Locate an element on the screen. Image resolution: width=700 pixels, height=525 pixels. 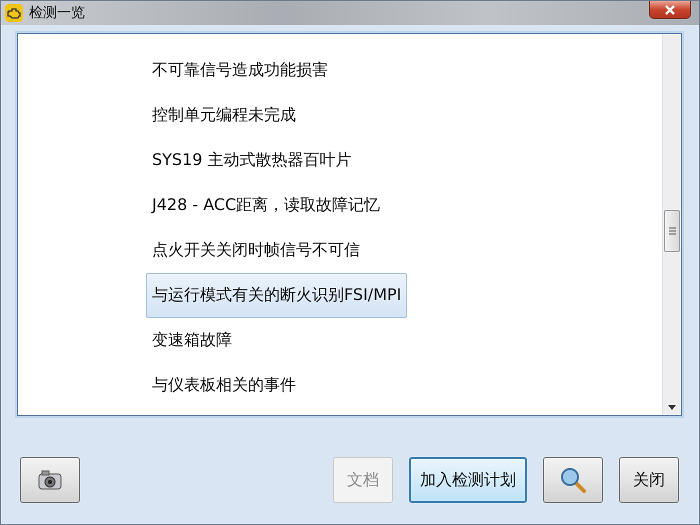
window-title: 检测一览 is located at coordinates (57, 13).